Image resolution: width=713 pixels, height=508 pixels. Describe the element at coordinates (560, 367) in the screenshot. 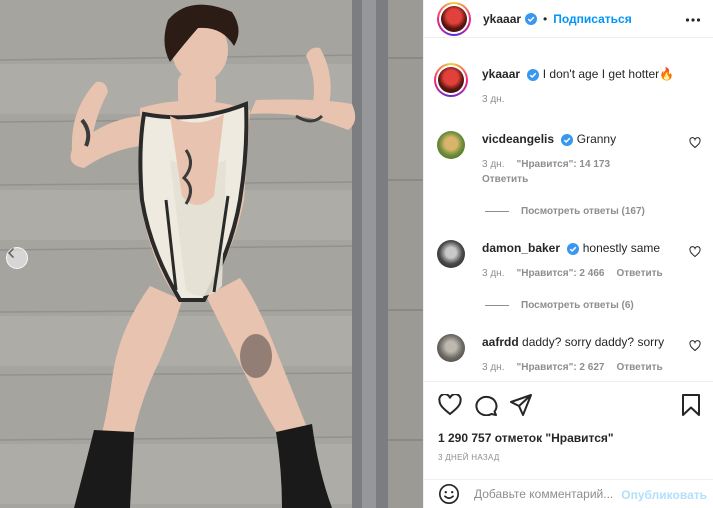

I see `comment-likes: "Нравится": 2 627` at that location.